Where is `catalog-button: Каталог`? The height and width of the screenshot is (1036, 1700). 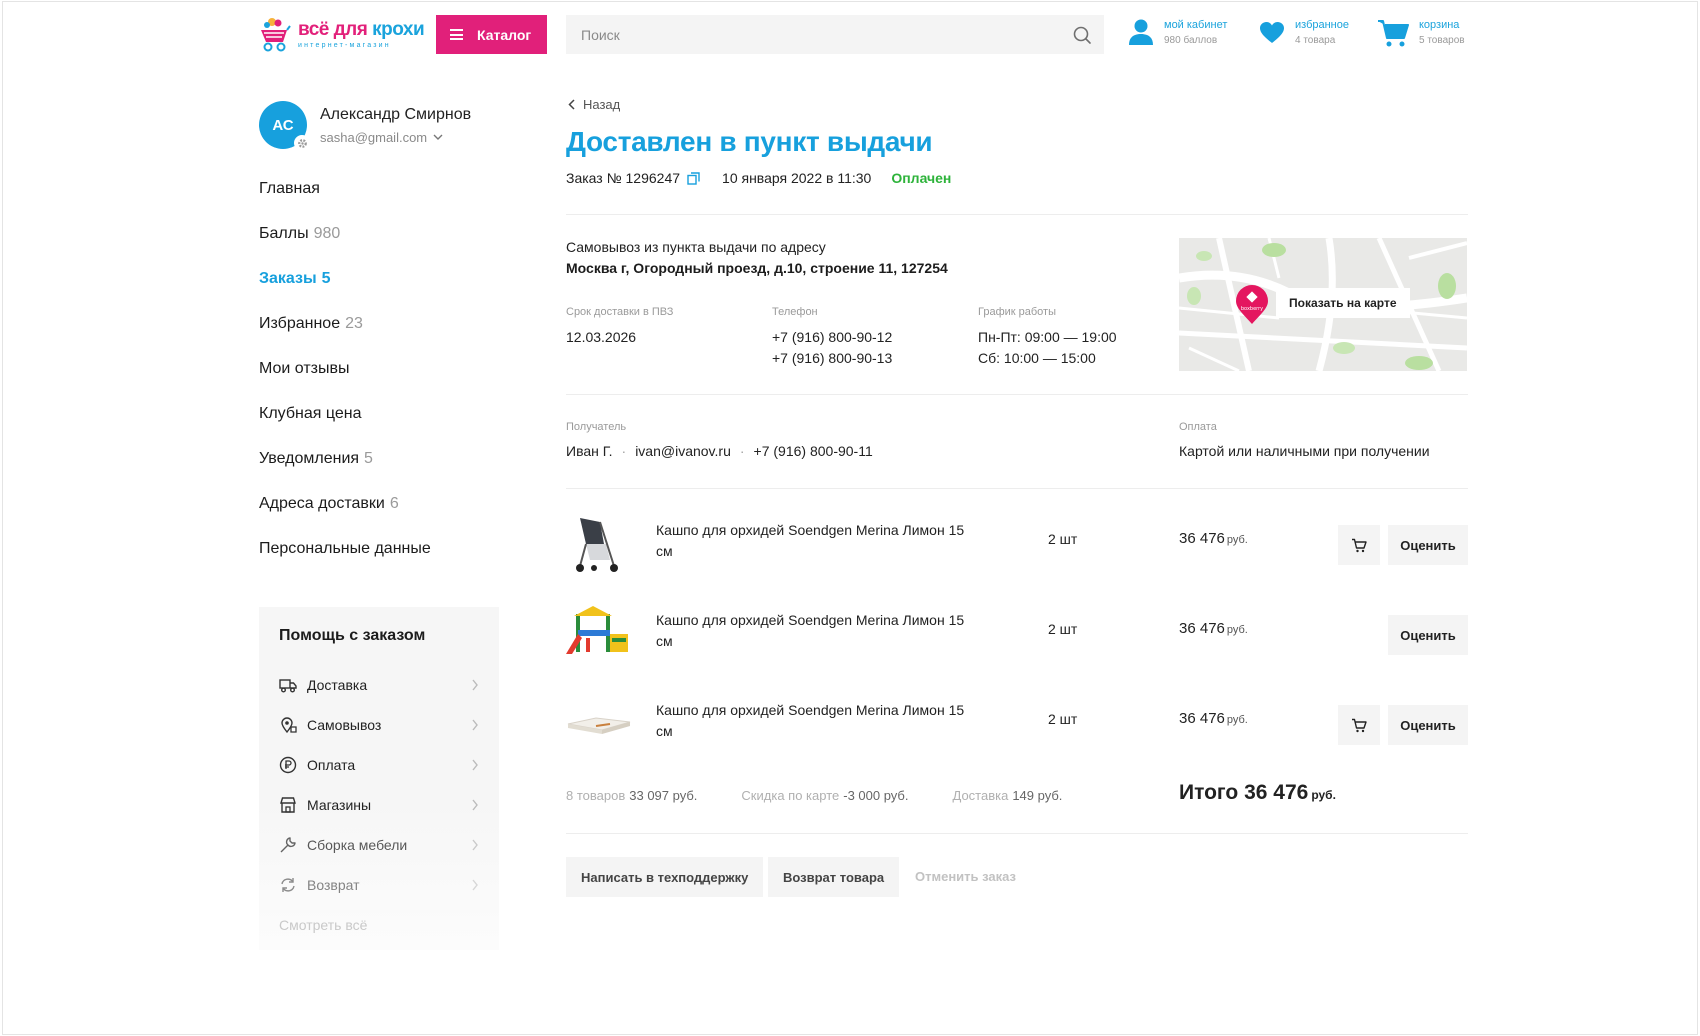
catalog-button: Каталог is located at coordinates (491, 34).